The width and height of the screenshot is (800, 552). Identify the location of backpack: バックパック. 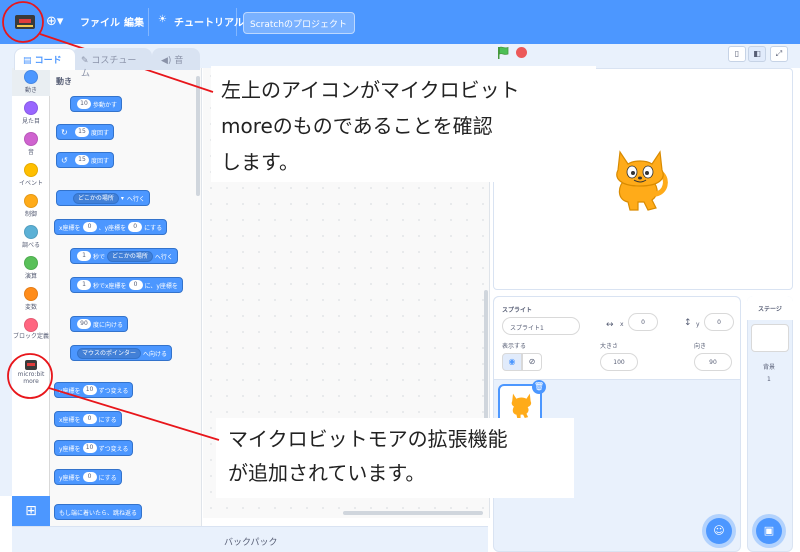
(250, 539).